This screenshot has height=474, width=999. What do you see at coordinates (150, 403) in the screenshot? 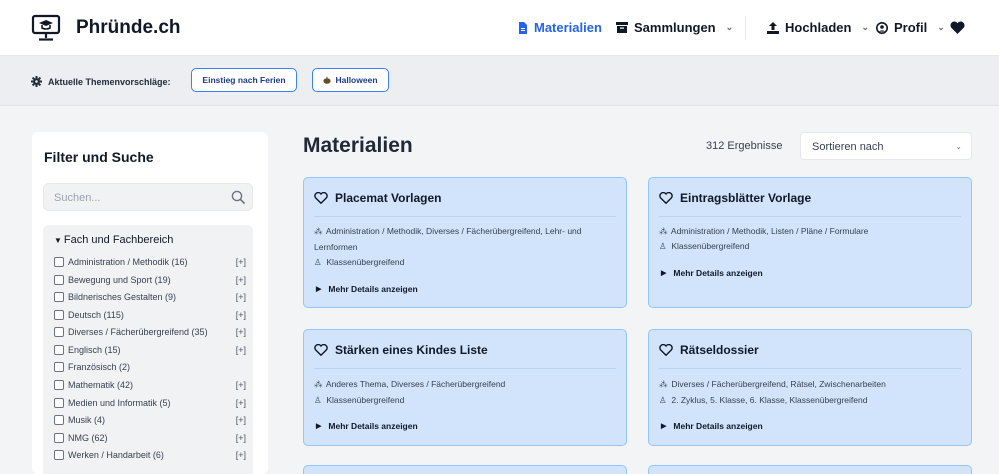
I see `filter-item: Medien und Informatik (5) [+]` at bounding box center [150, 403].